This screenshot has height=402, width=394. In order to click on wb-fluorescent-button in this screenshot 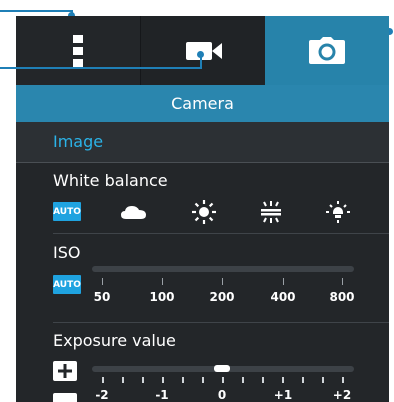, I will do `click(271, 212)`.